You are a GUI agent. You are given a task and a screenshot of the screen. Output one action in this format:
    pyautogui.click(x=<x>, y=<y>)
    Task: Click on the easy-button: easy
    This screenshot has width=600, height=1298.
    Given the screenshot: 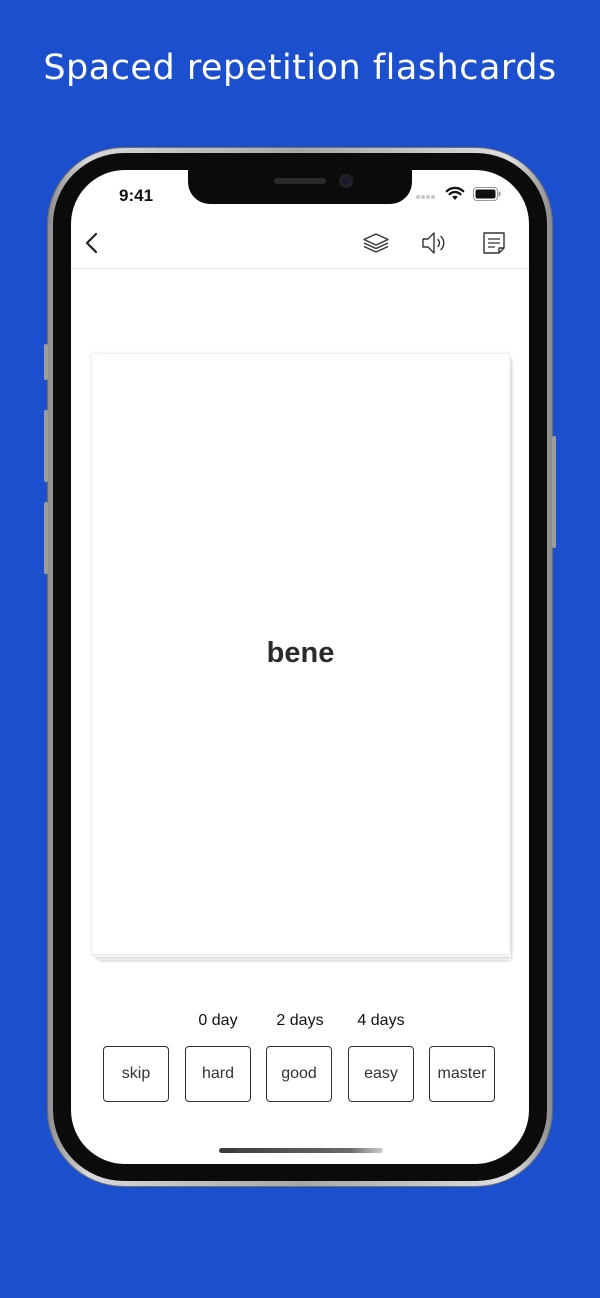 What is the action you would take?
    pyautogui.click(x=381, y=1074)
    